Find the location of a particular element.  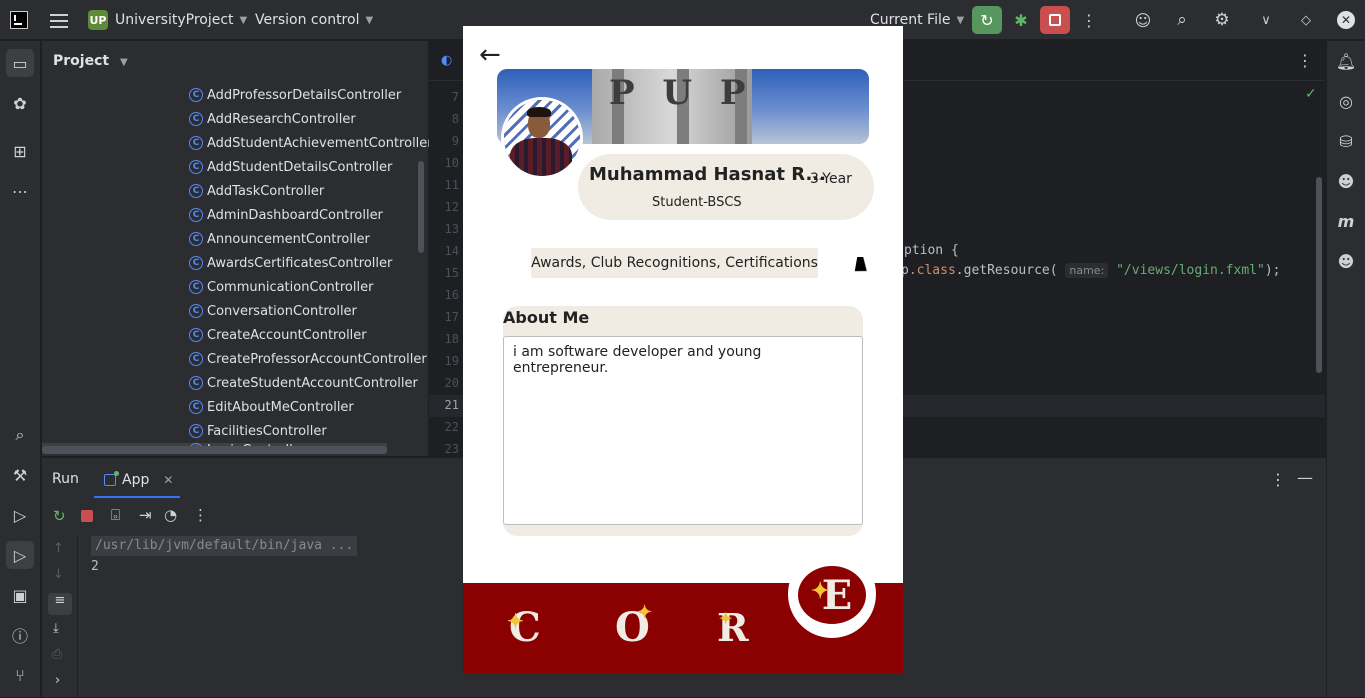

more-tools-icon: ⋯ is located at coordinates (20, 191).